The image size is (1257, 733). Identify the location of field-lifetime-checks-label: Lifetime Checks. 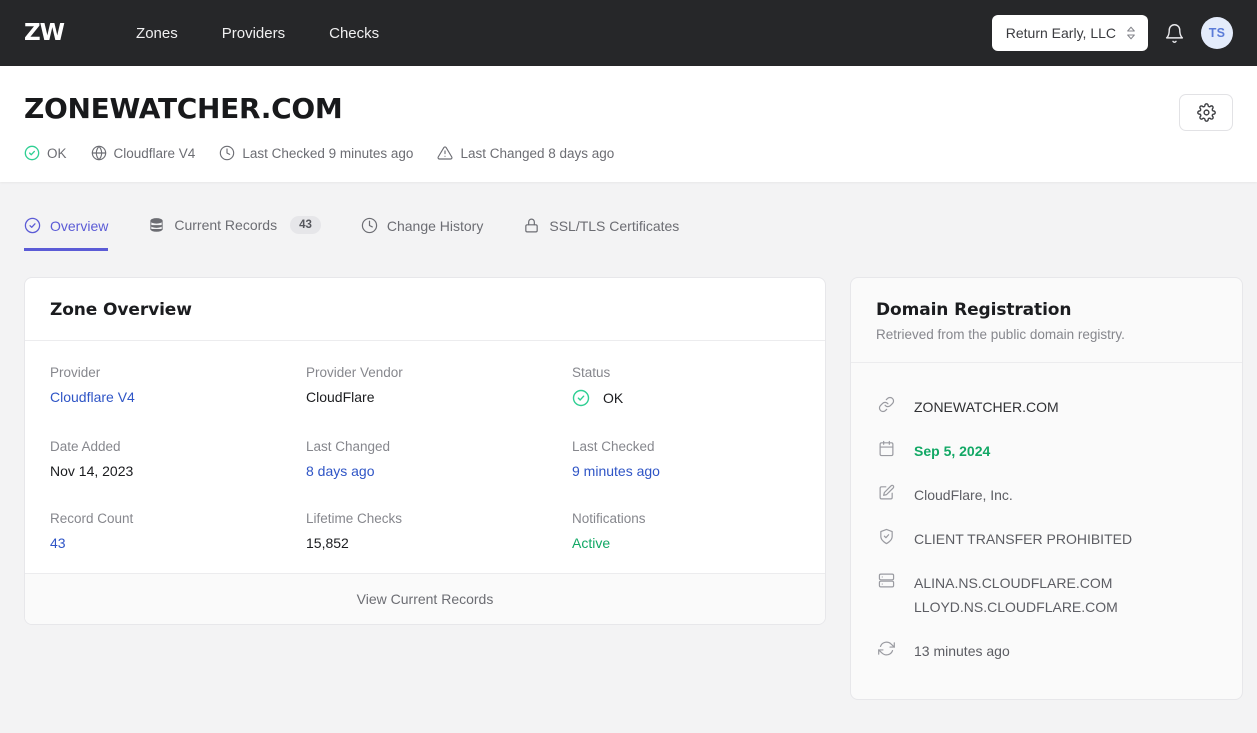
(354, 518).